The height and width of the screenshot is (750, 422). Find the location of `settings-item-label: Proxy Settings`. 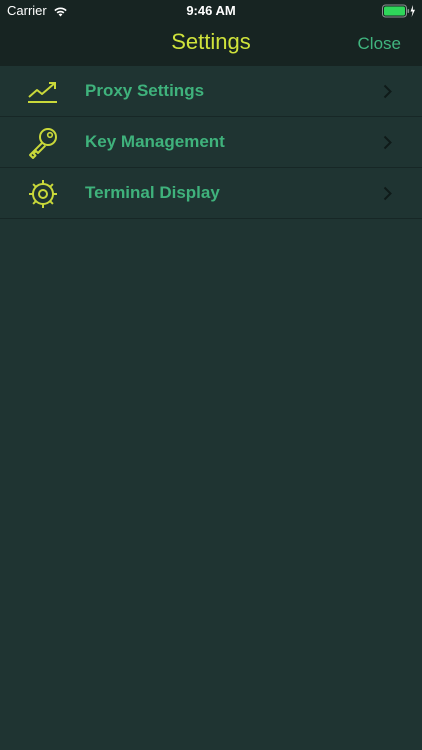

settings-item-label: Proxy Settings is located at coordinates (145, 90).